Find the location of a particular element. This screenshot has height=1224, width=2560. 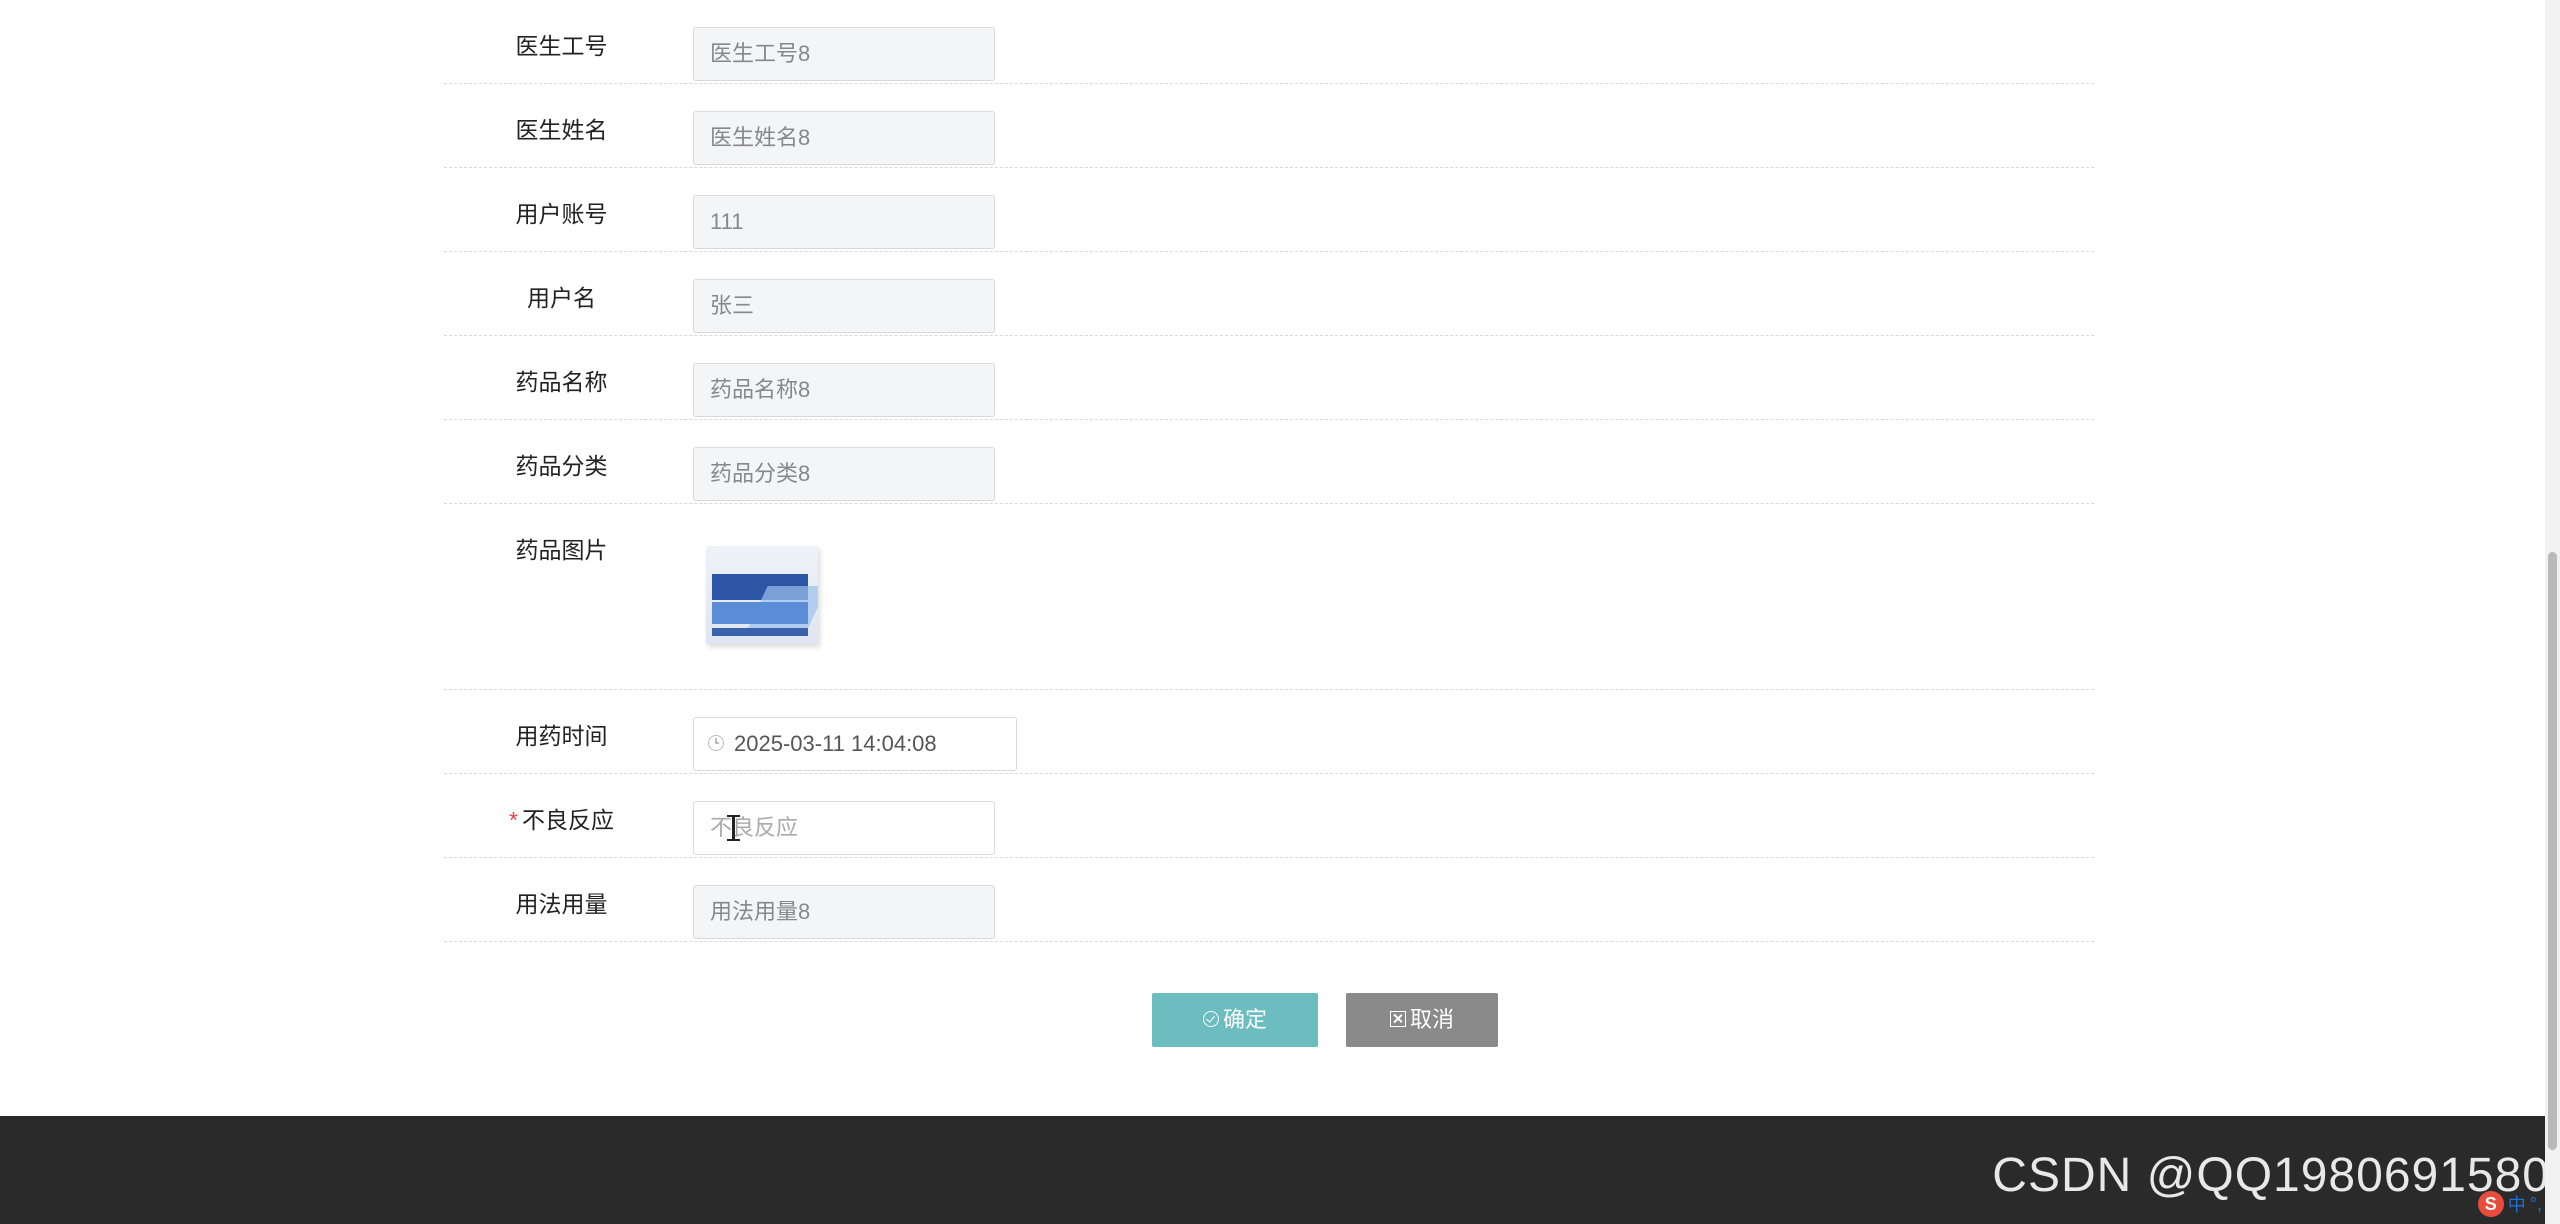

adverse-reaction-label: * 不良反应 is located at coordinates (561, 820).